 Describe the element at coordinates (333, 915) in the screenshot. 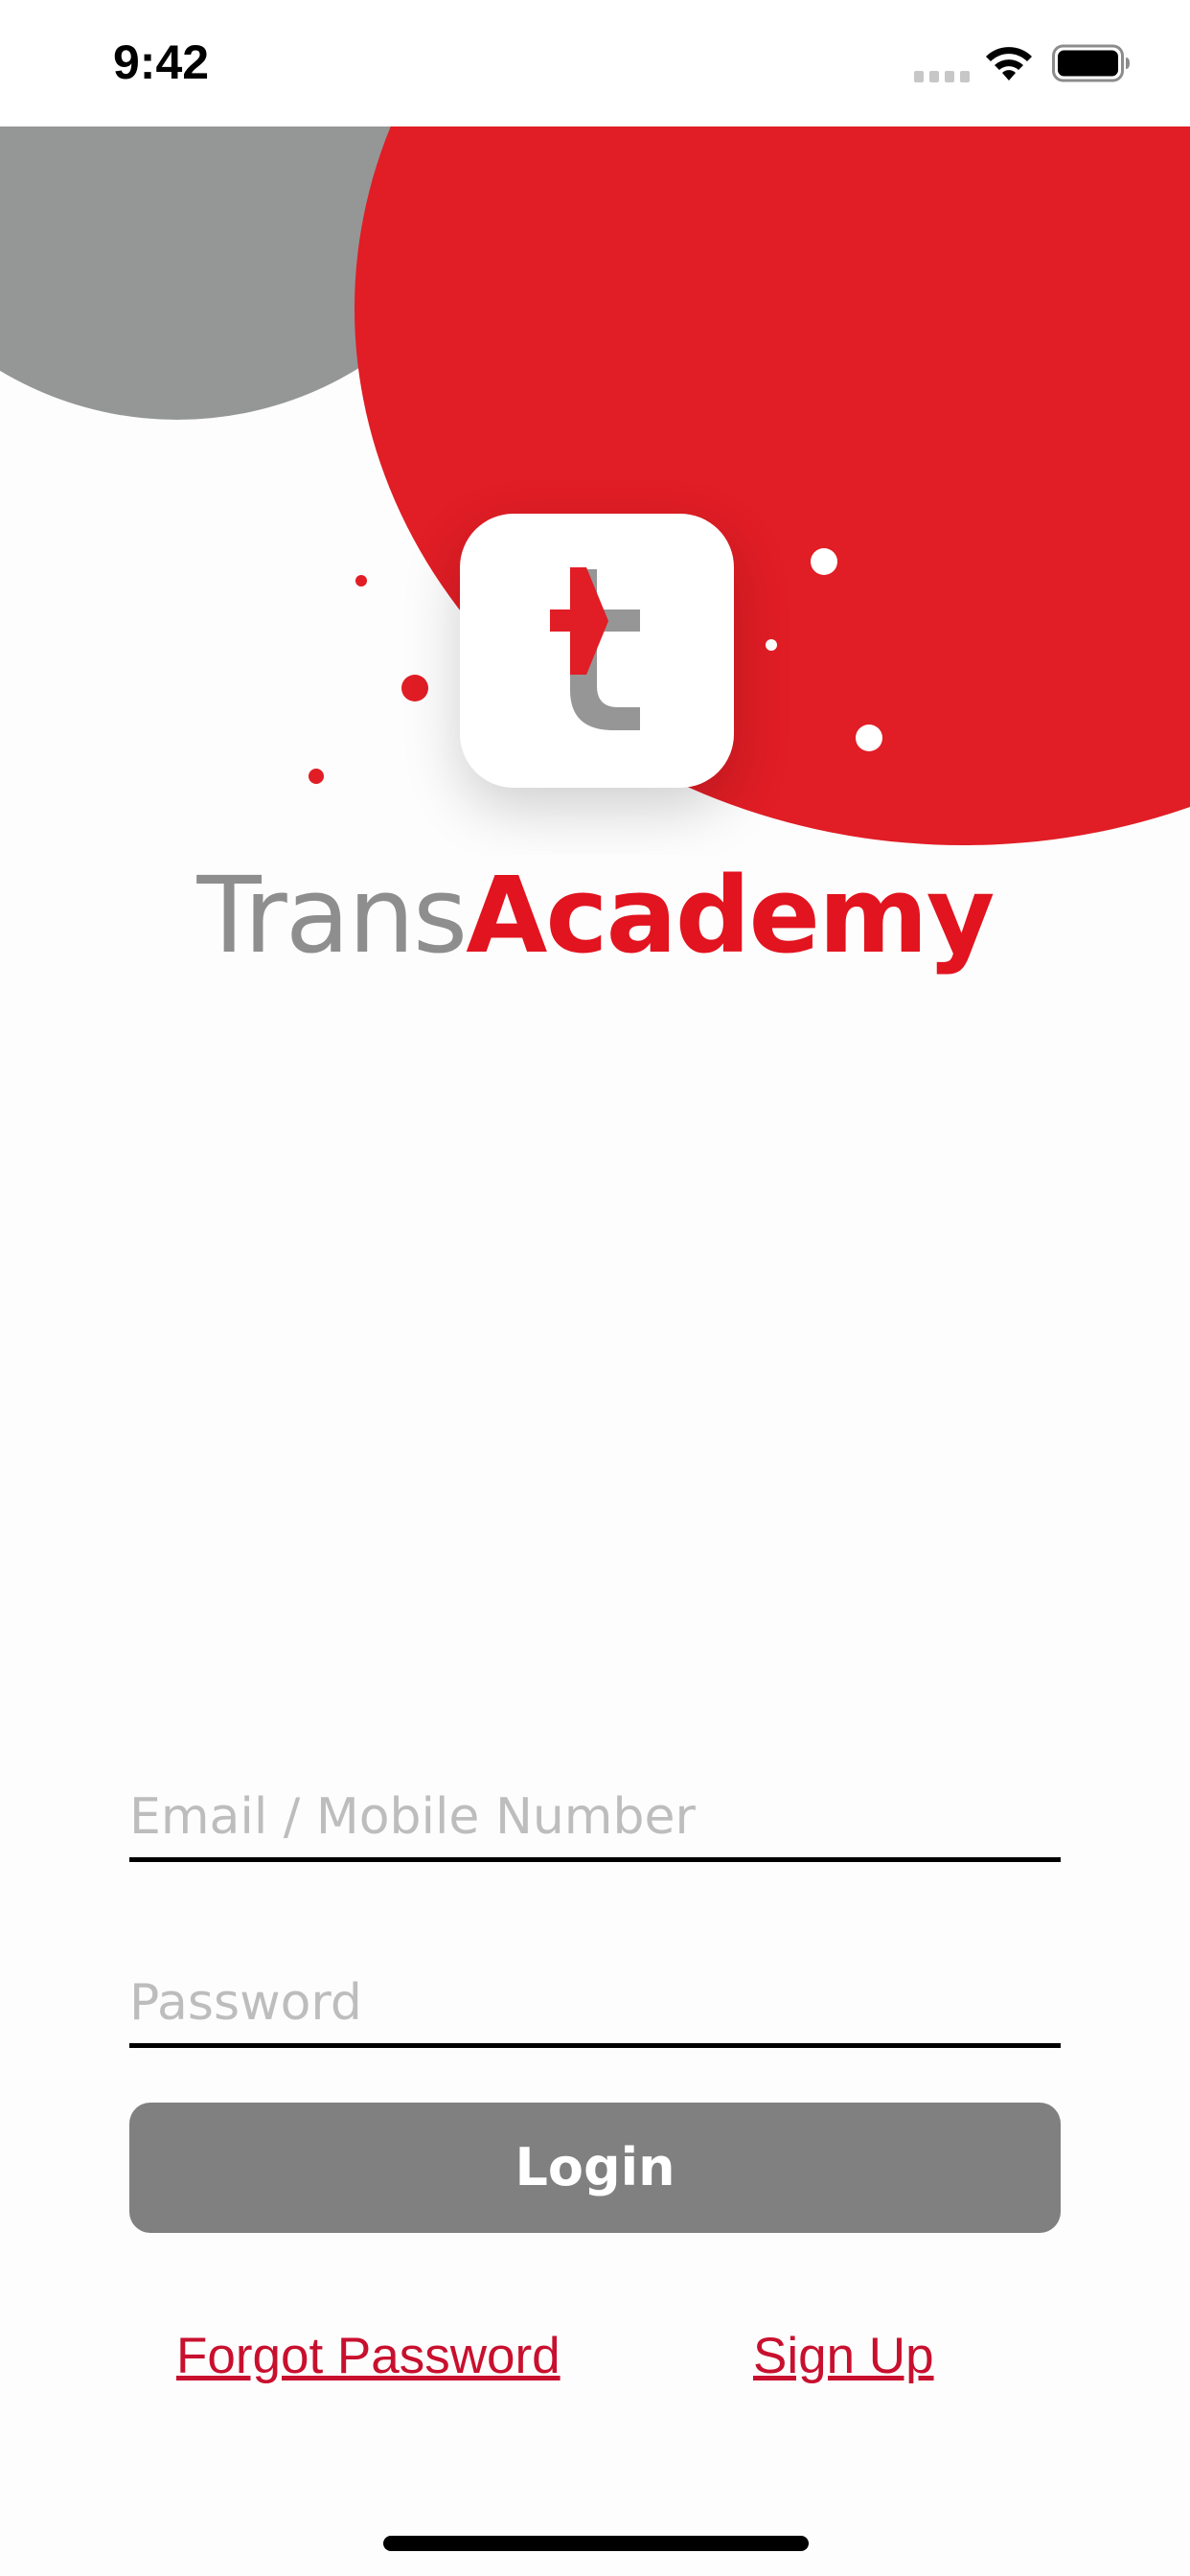

I see `brand-name-trans: Trans` at that location.